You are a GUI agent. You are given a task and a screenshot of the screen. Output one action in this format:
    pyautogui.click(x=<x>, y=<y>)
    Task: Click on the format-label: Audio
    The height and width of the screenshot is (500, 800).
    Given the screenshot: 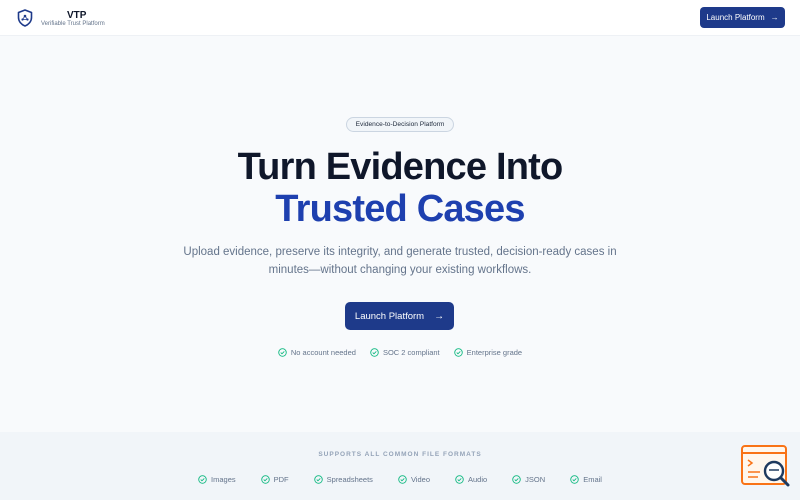 What is the action you would take?
    pyautogui.click(x=477, y=479)
    